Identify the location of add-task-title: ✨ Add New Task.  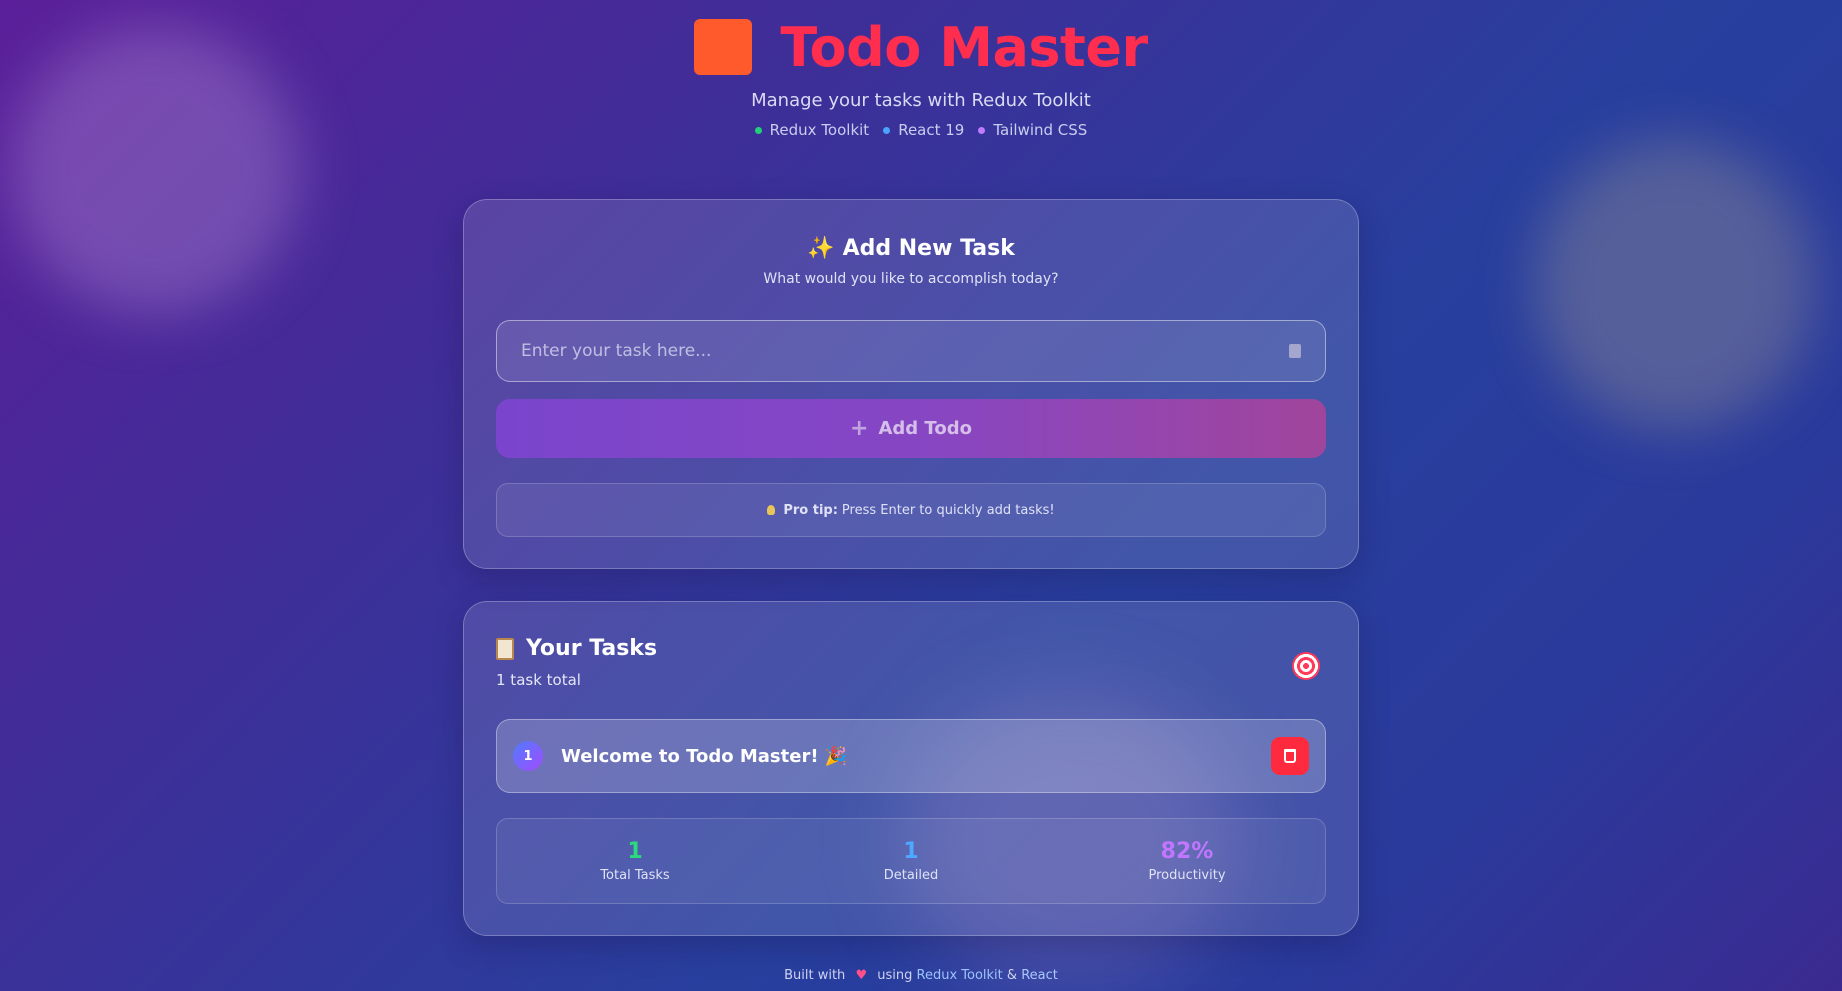
(911, 248).